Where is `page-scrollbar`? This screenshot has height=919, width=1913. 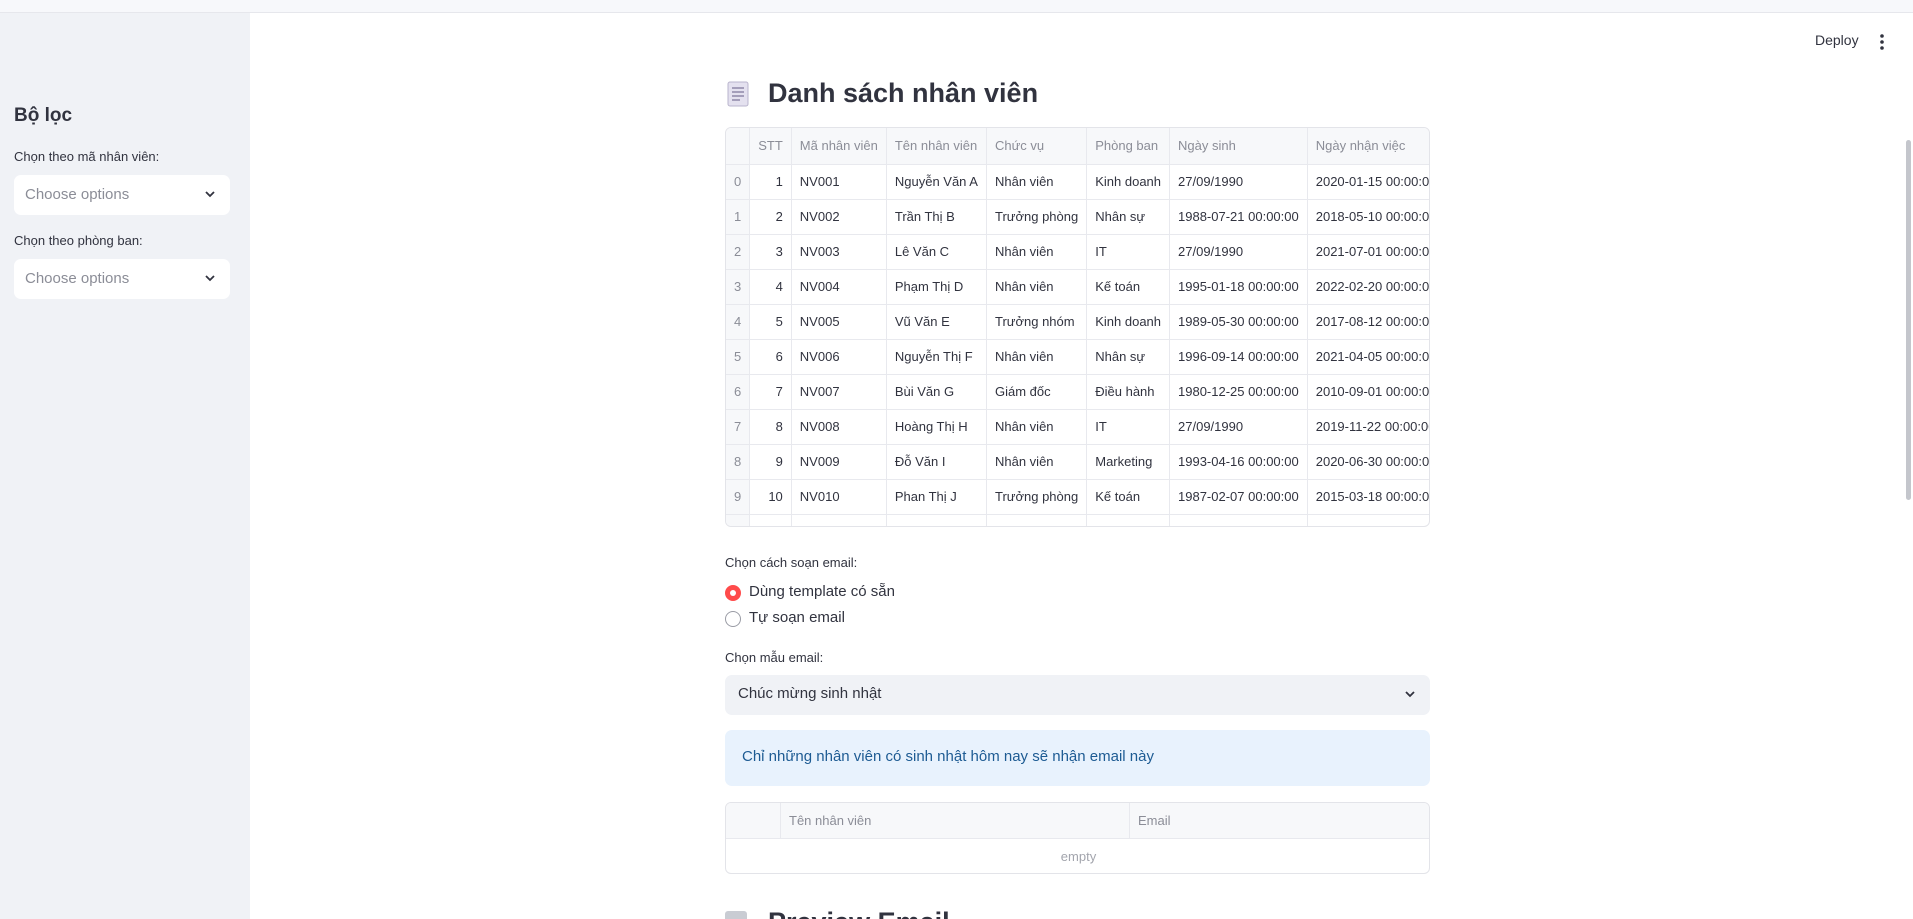 page-scrollbar is located at coordinates (1908, 320).